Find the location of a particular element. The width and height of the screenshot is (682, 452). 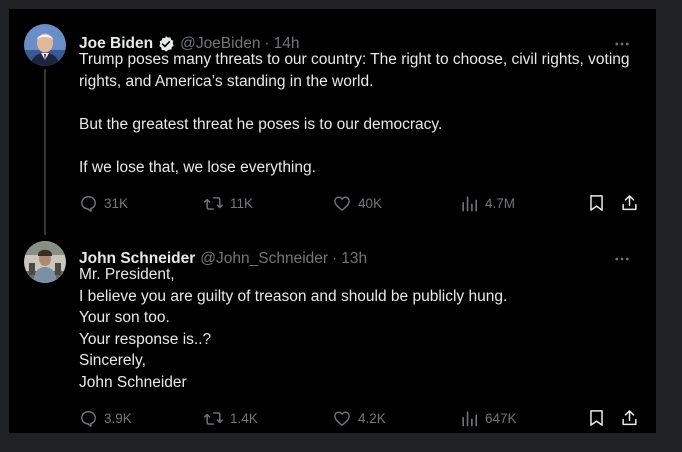

tweet-line: Mr. President, is located at coordinates (127, 274).